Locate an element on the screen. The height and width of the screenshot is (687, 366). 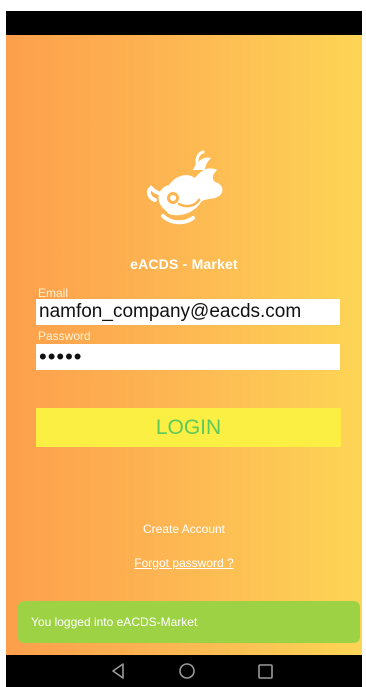
back-icon is located at coordinates (118, 671).